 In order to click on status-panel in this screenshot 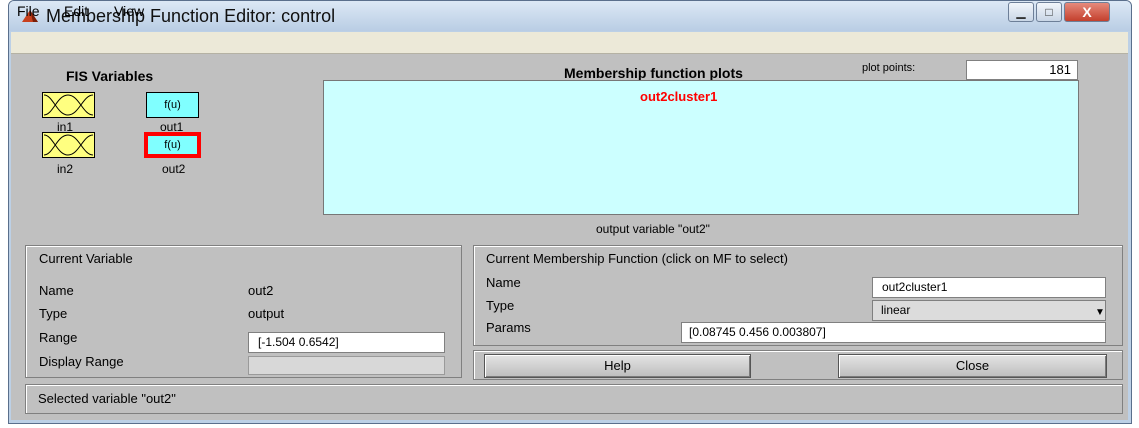, I will do `click(574, 399)`.